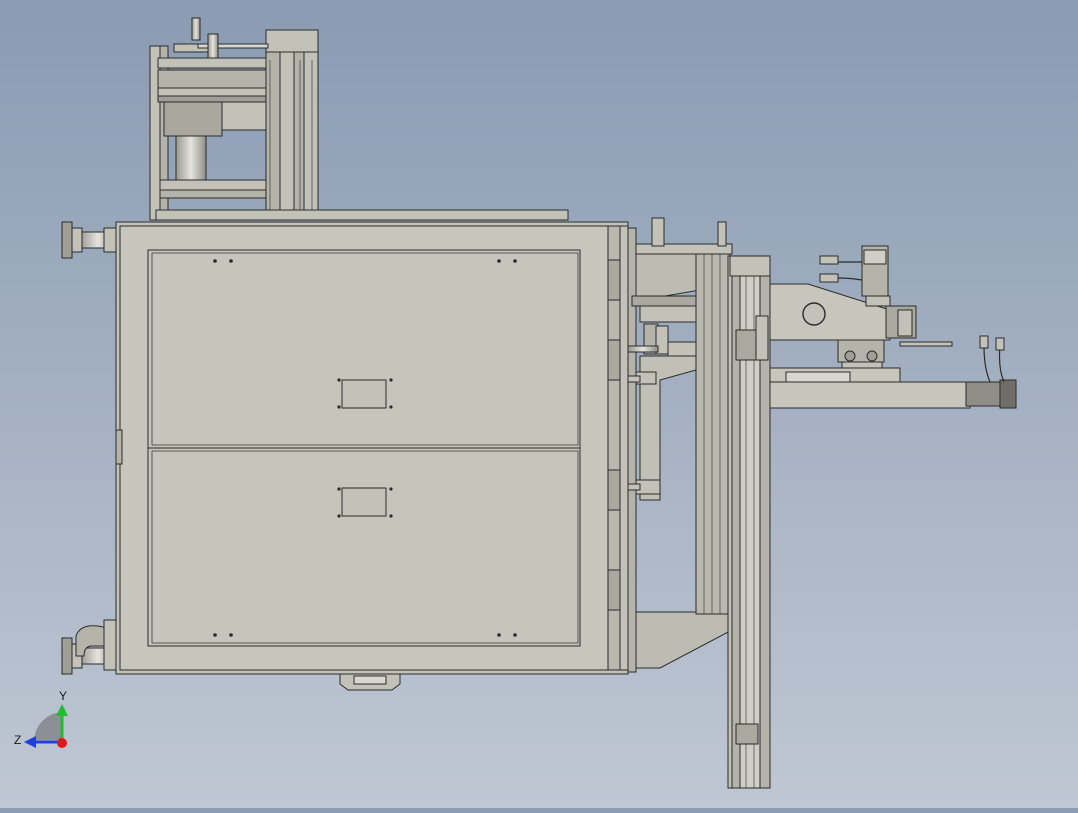 Image resolution: width=1078 pixels, height=813 pixels. Describe the element at coordinates (680, 445) in the screenshot. I see `side-bracket` at that location.